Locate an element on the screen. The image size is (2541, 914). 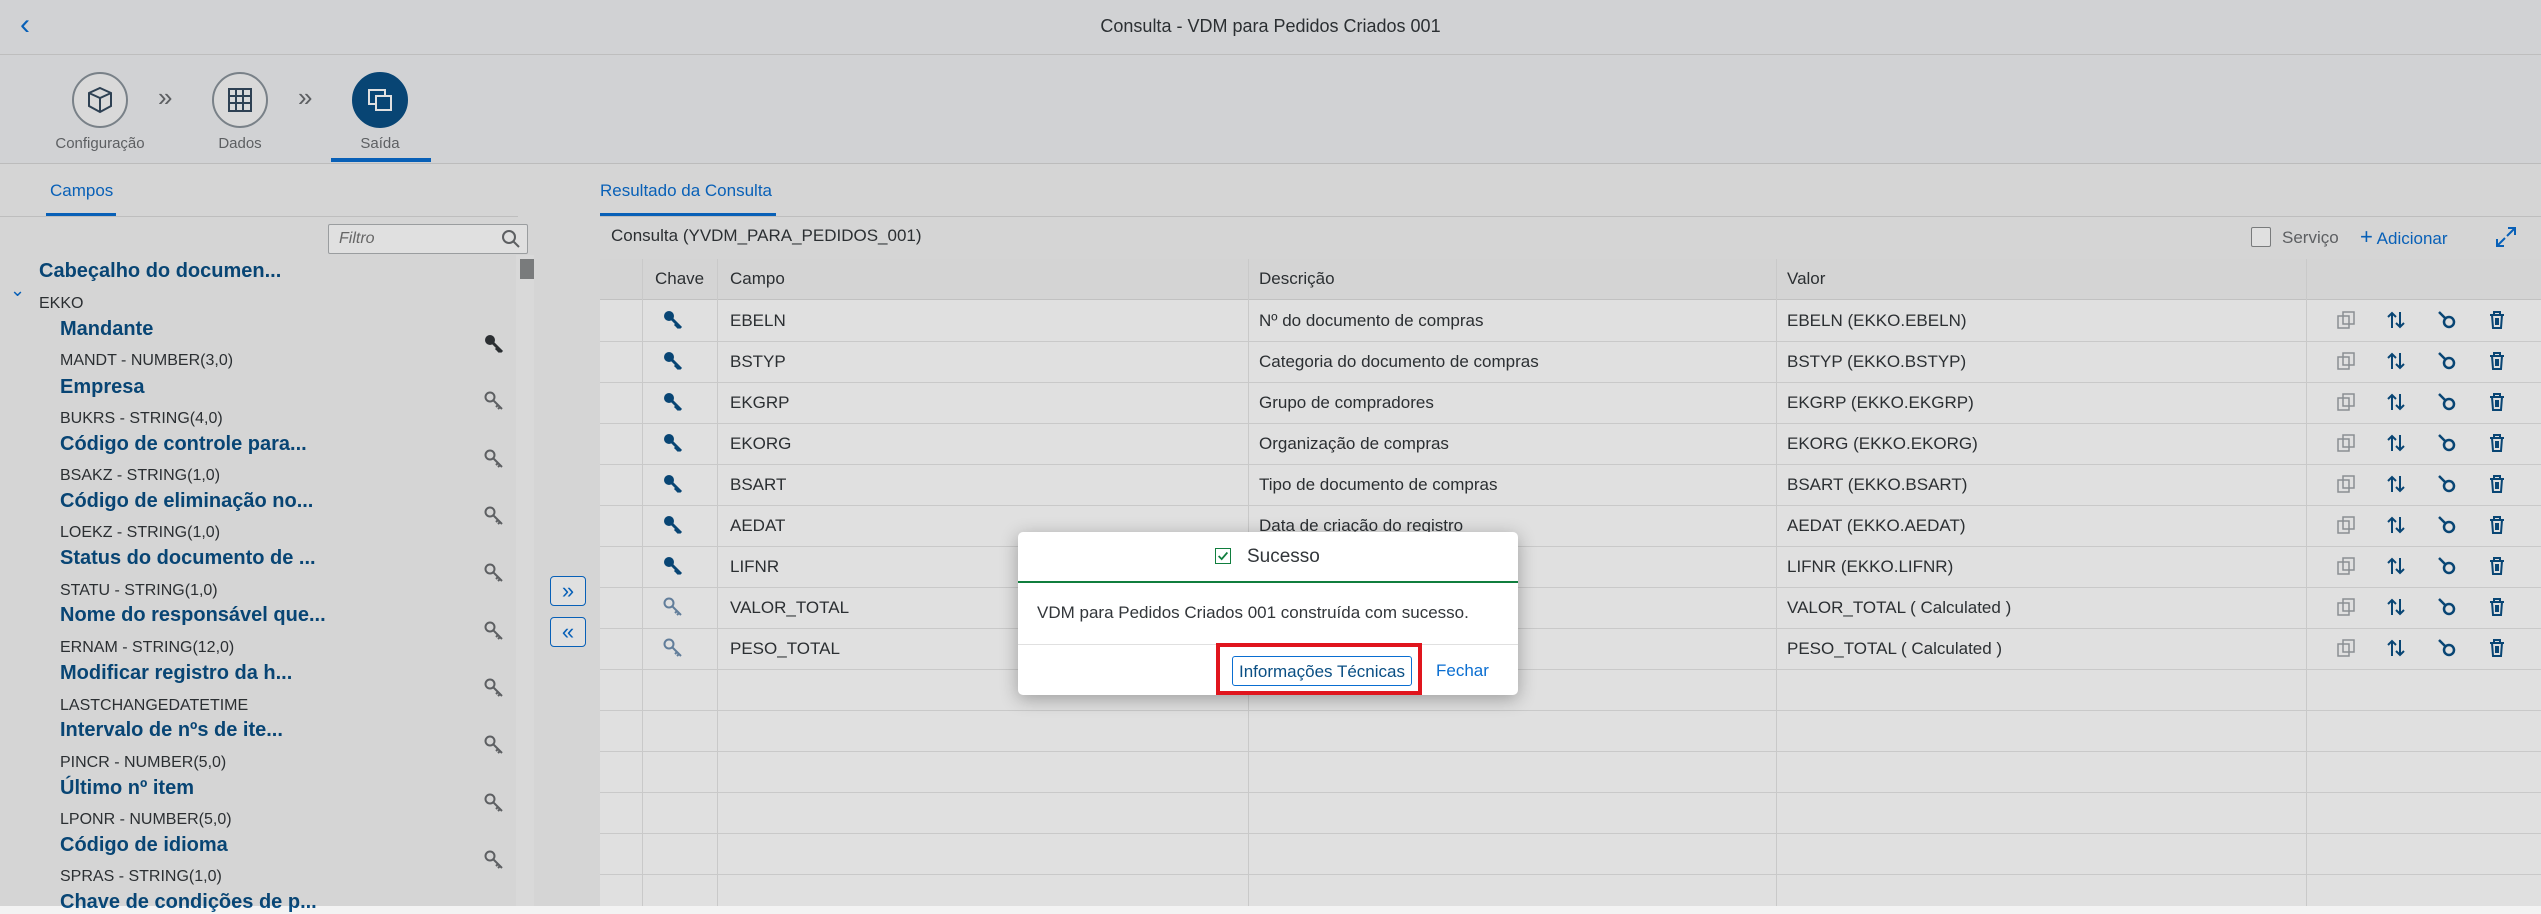
highlight-box is located at coordinates (1319, 669).